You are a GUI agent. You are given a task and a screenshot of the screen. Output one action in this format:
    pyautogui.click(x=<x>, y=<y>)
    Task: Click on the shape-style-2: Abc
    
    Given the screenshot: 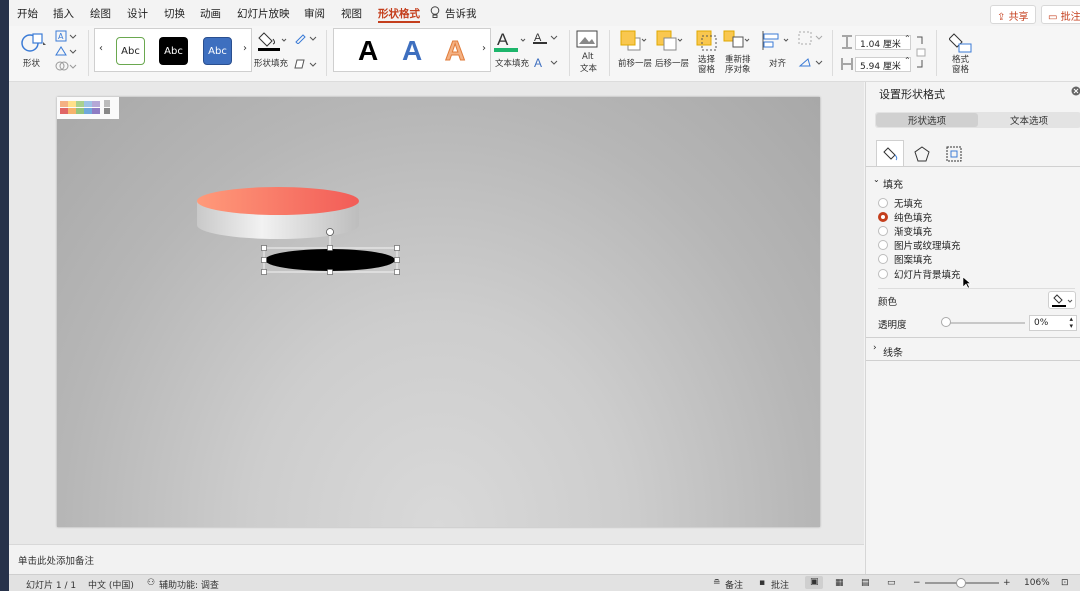 What is the action you would take?
    pyautogui.click(x=173, y=51)
    